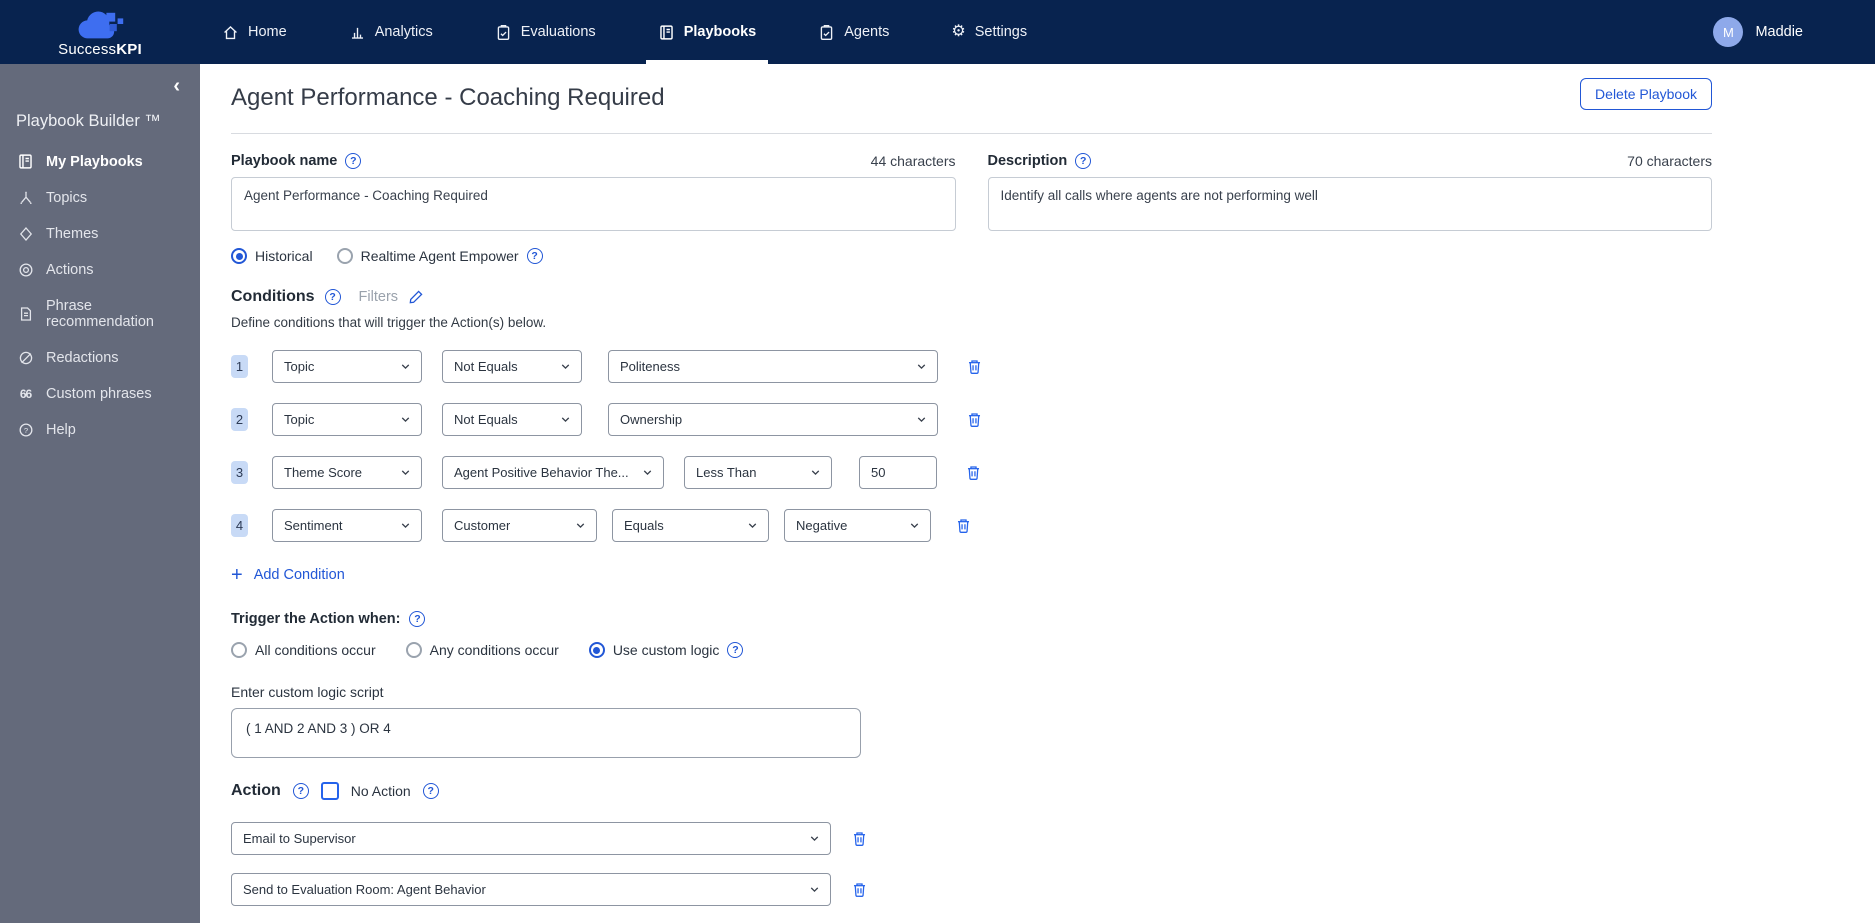 The image size is (1875, 923). I want to click on brand-name: SuccessKPI, so click(100, 49).